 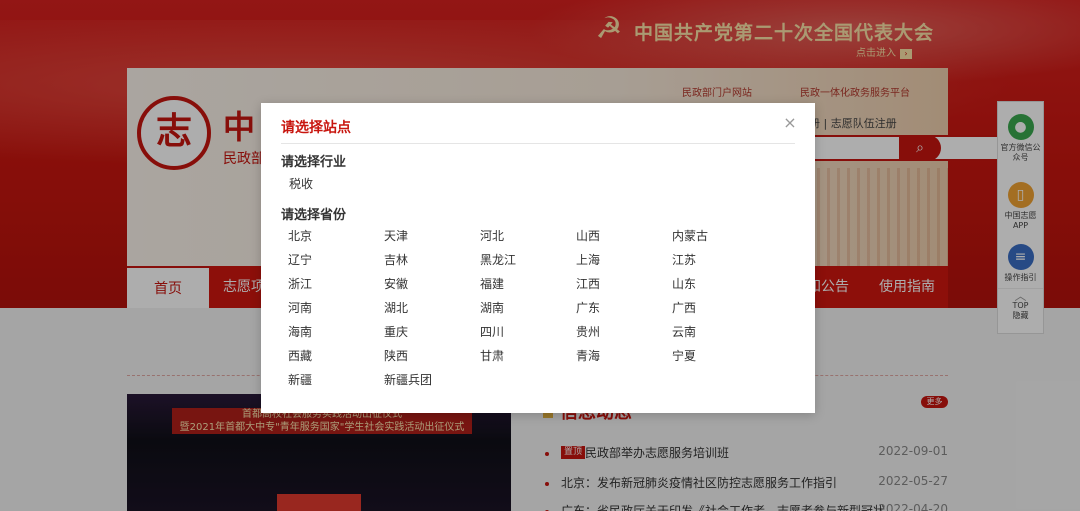 What do you see at coordinates (396, 283) in the screenshot?
I see `province-option: 安徽` at bounding box center [396, 283].